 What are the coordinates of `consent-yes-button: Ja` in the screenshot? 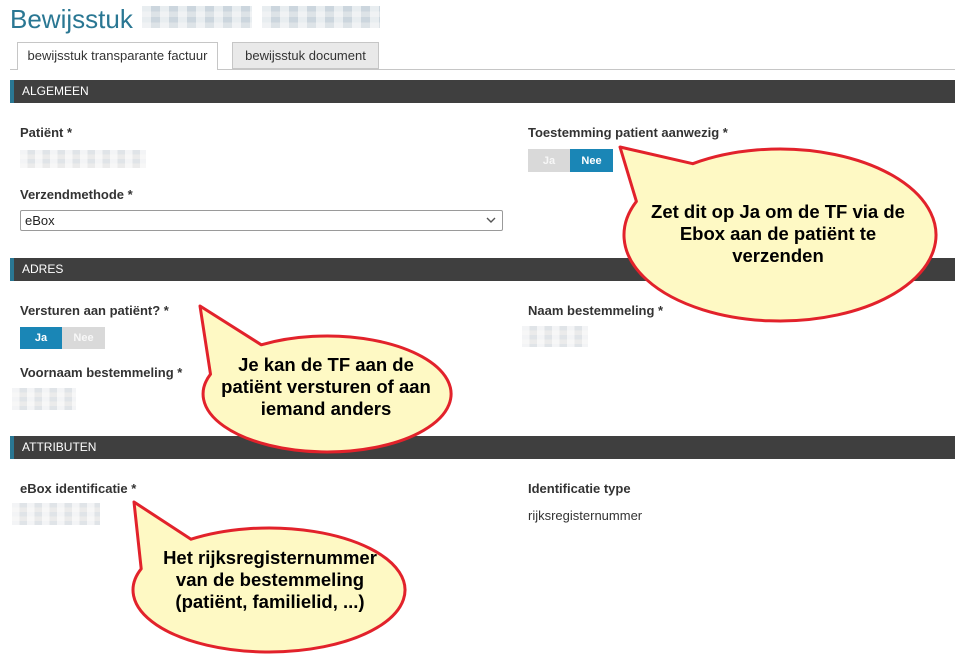 It's located at (549, 160).